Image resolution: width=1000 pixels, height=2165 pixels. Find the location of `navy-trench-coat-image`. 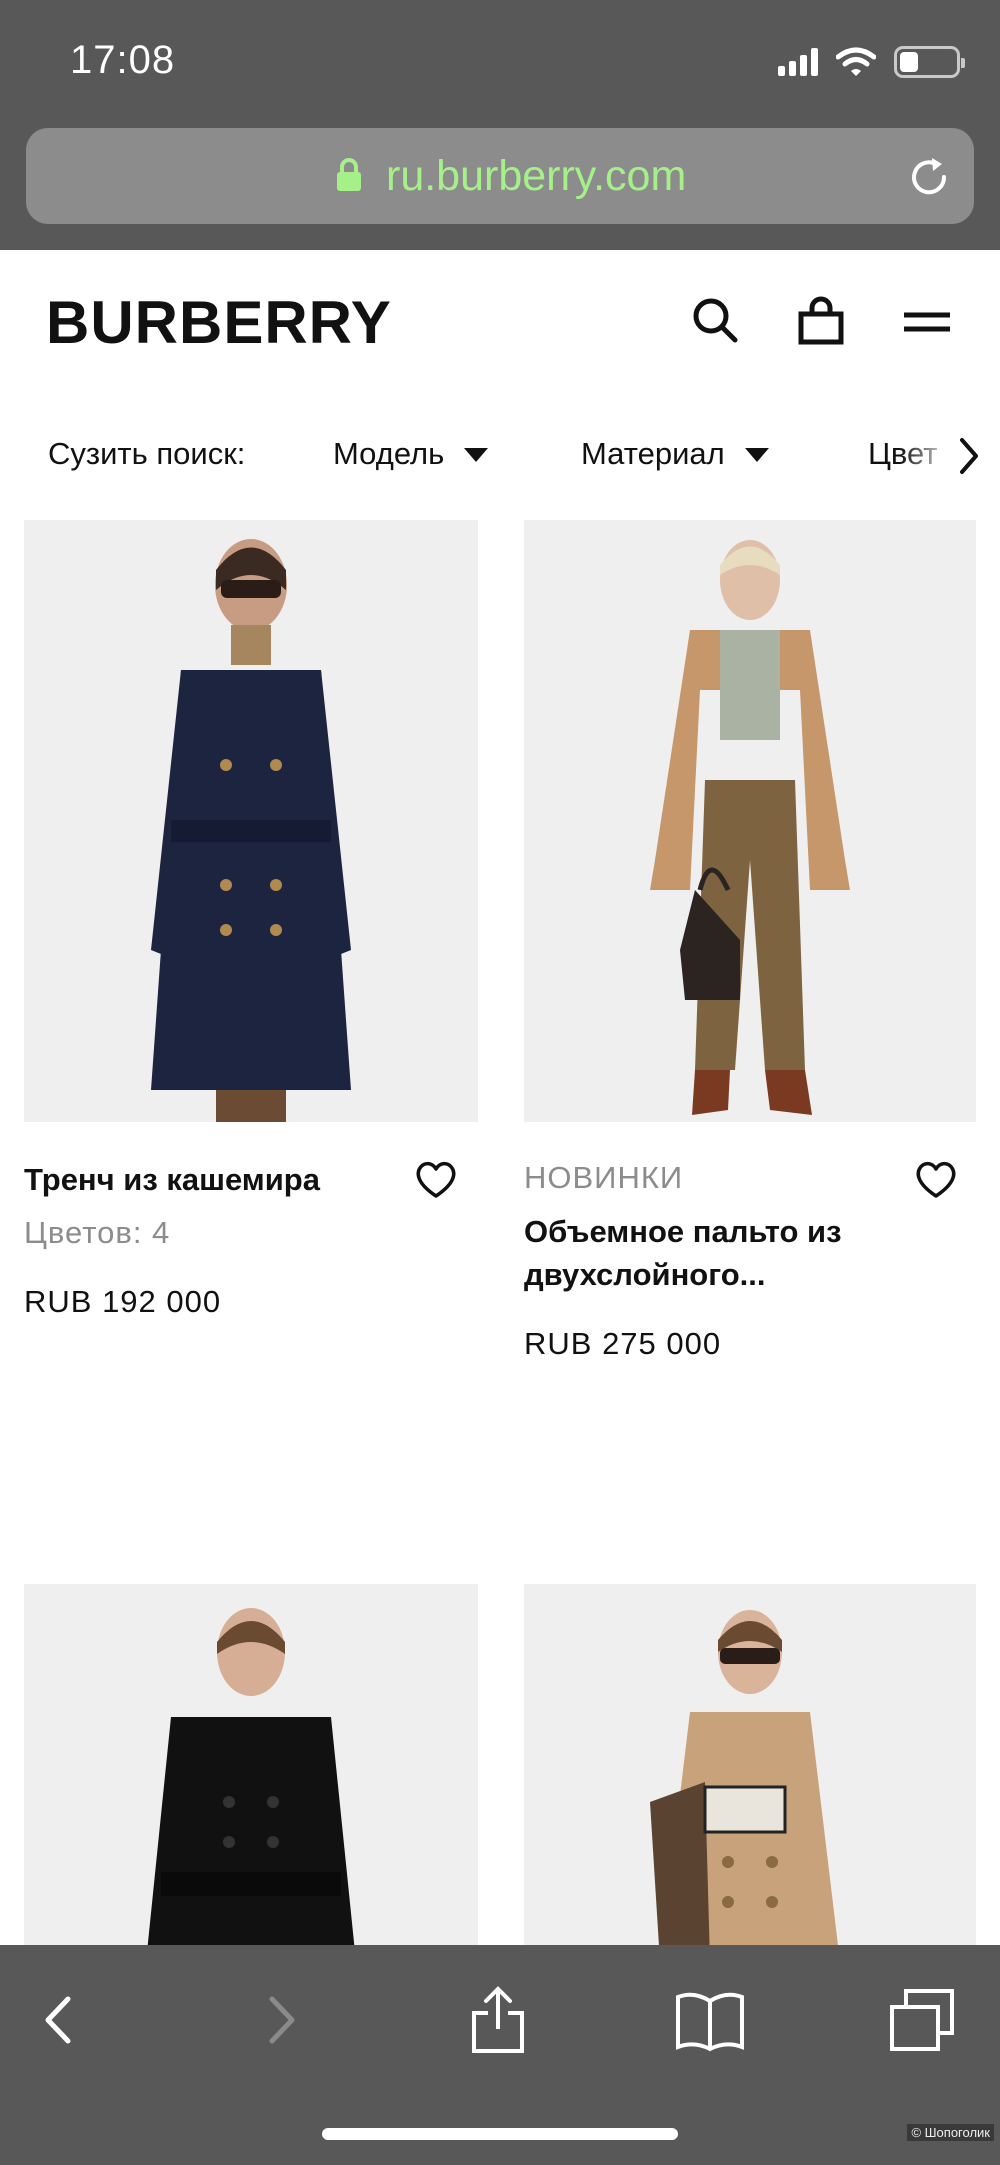

navy-trench-coat-image is located at coordinates (251, 830).